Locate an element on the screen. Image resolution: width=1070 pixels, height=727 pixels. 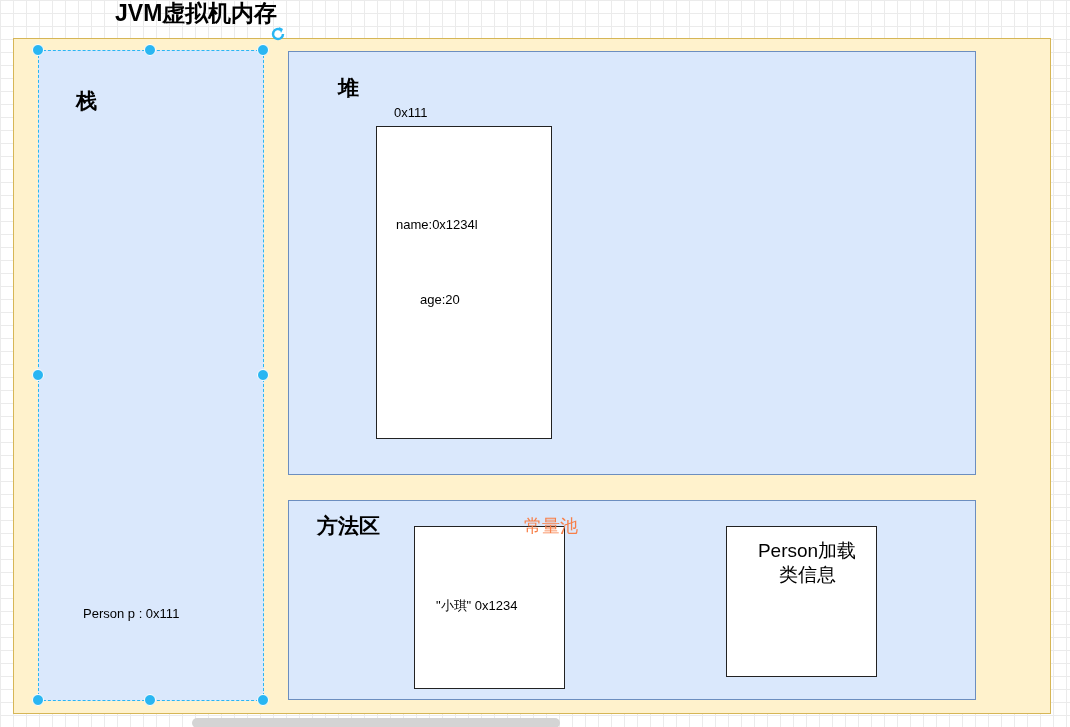
object-field: age:20 is located at coordinates (440, 300).